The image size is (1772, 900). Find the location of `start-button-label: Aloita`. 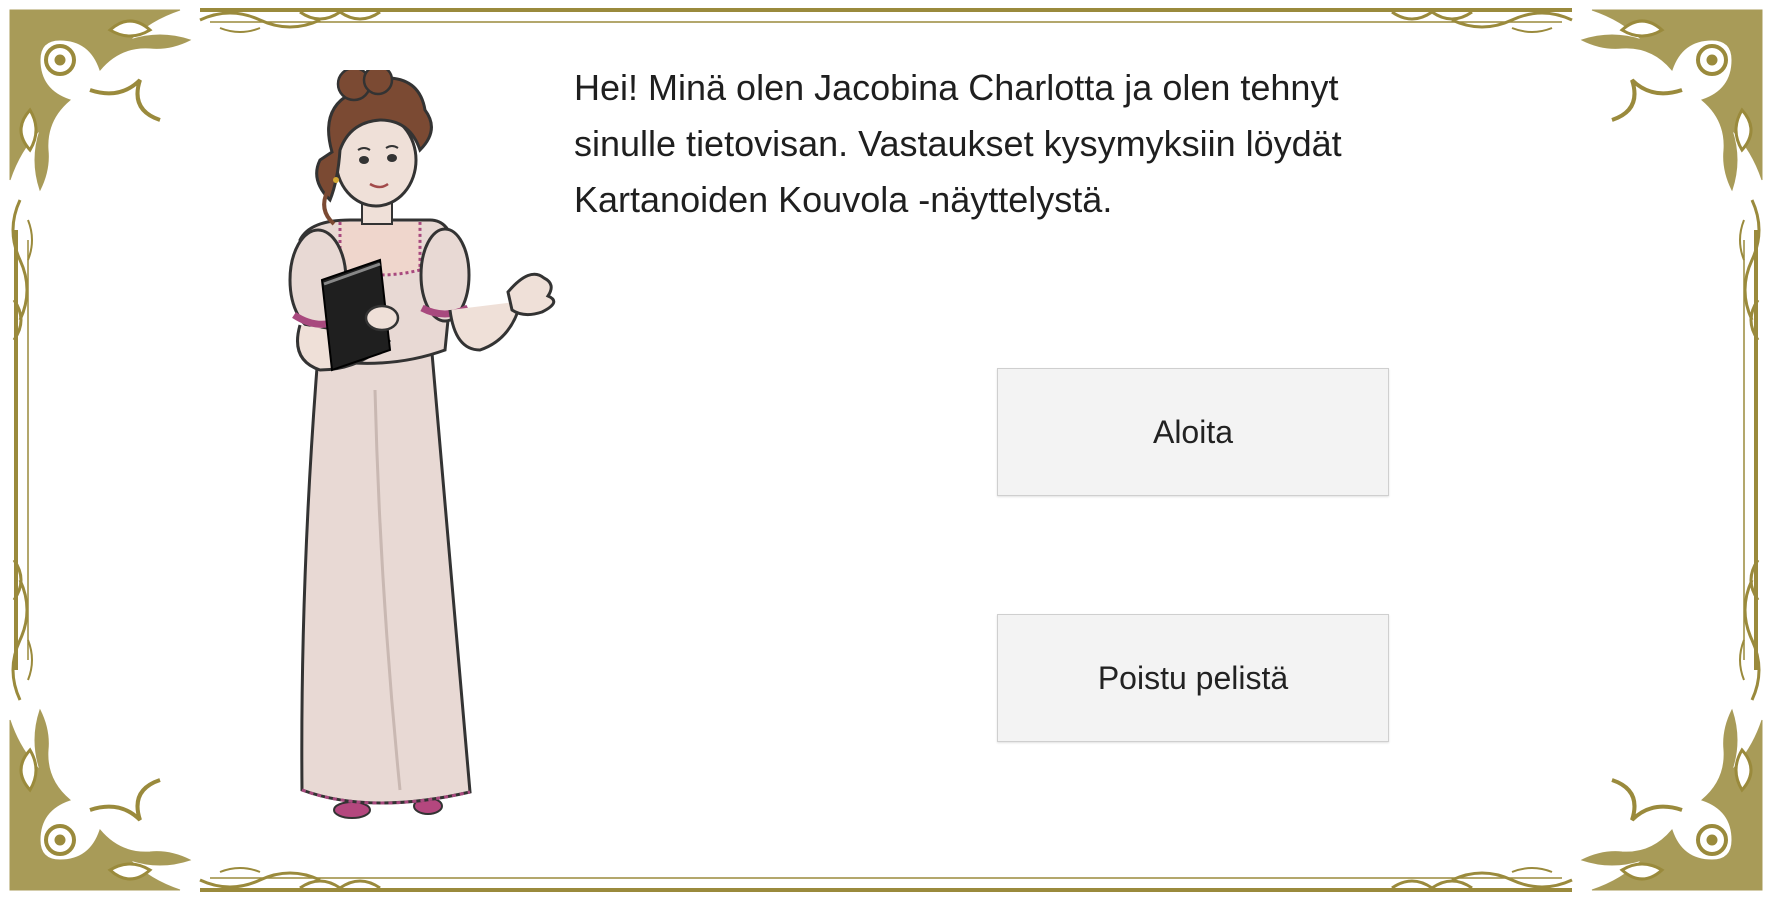

start-button-label: Aloita is located at coordinates (1193, 431).